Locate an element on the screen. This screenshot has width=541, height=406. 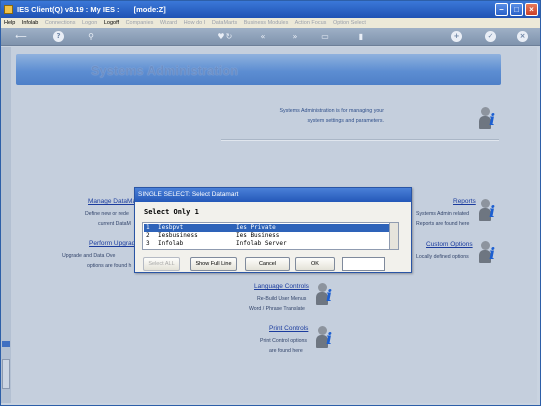
perform-upgrades-desc-2: options are found h is located at coordinates (109, 266).